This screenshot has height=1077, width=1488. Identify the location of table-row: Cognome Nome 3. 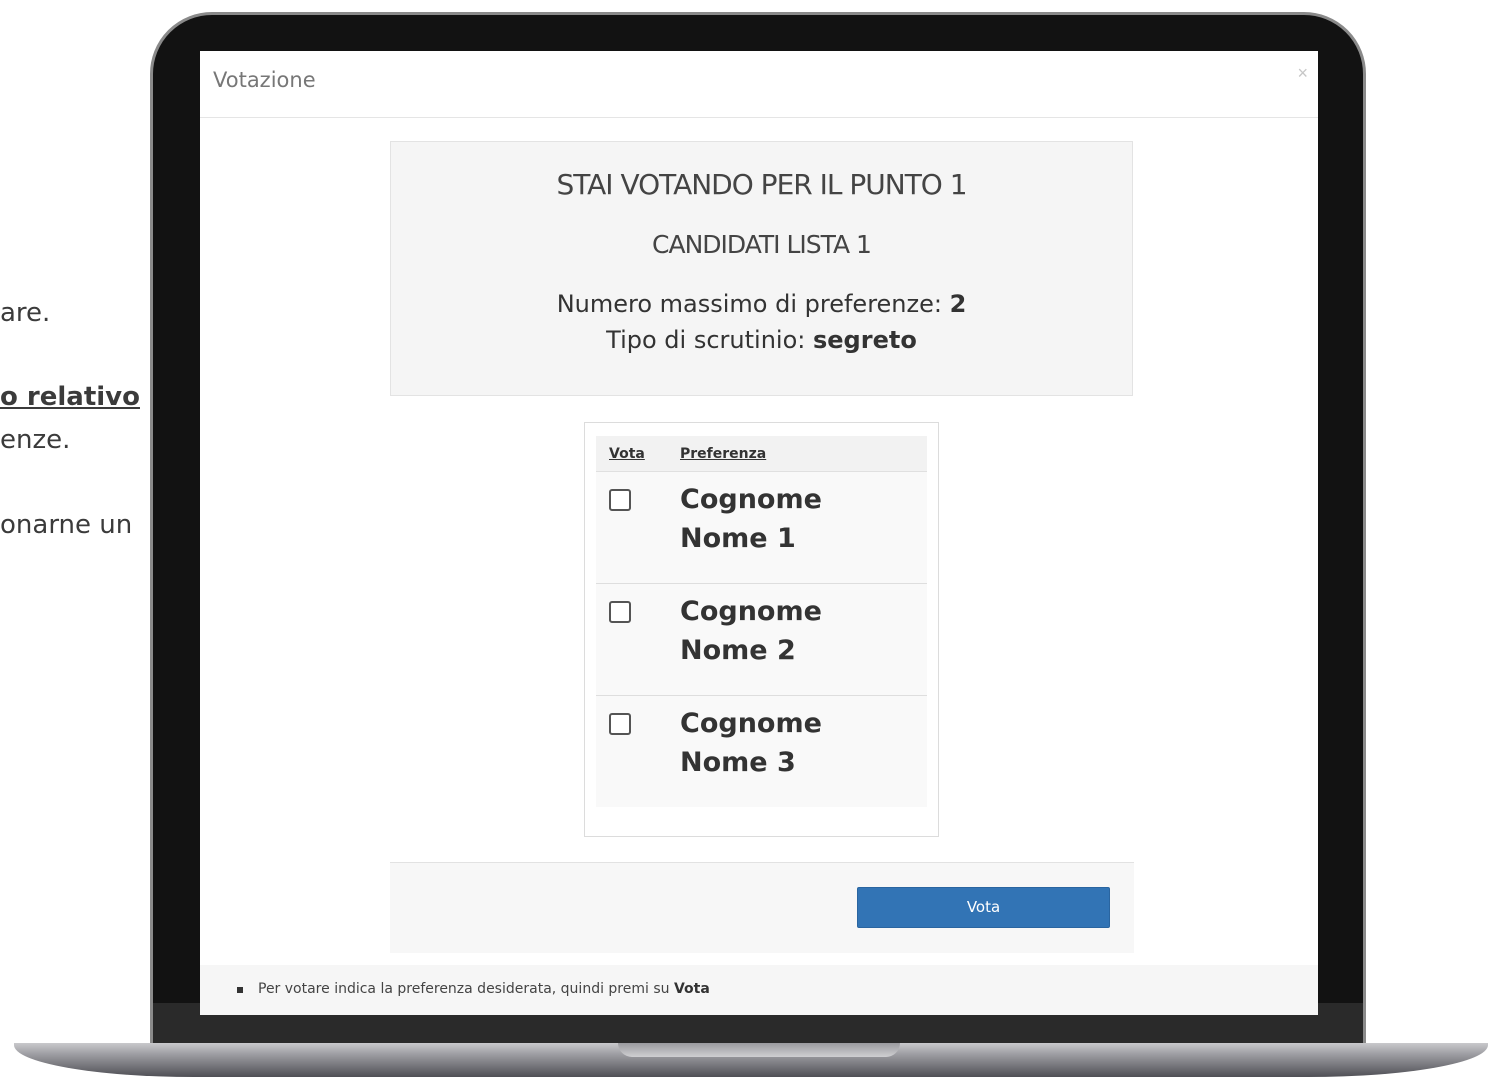
(761, 751).